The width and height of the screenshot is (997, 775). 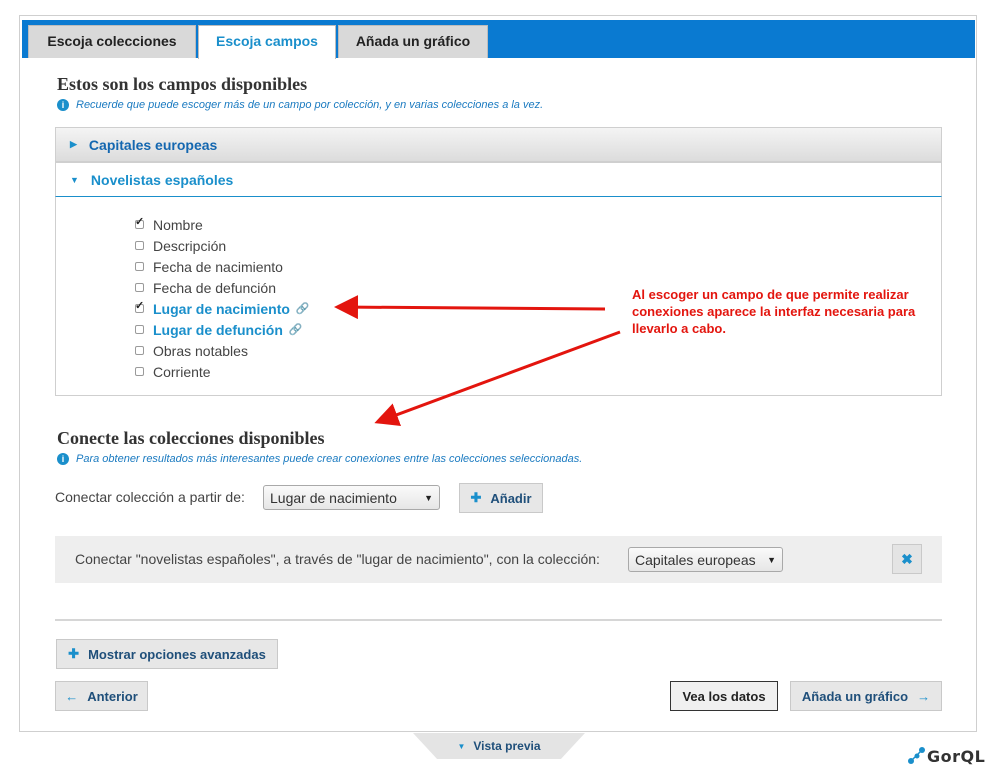 I want to click on add-connection-button: ✚ Añadir, so click(x=501, y=498).